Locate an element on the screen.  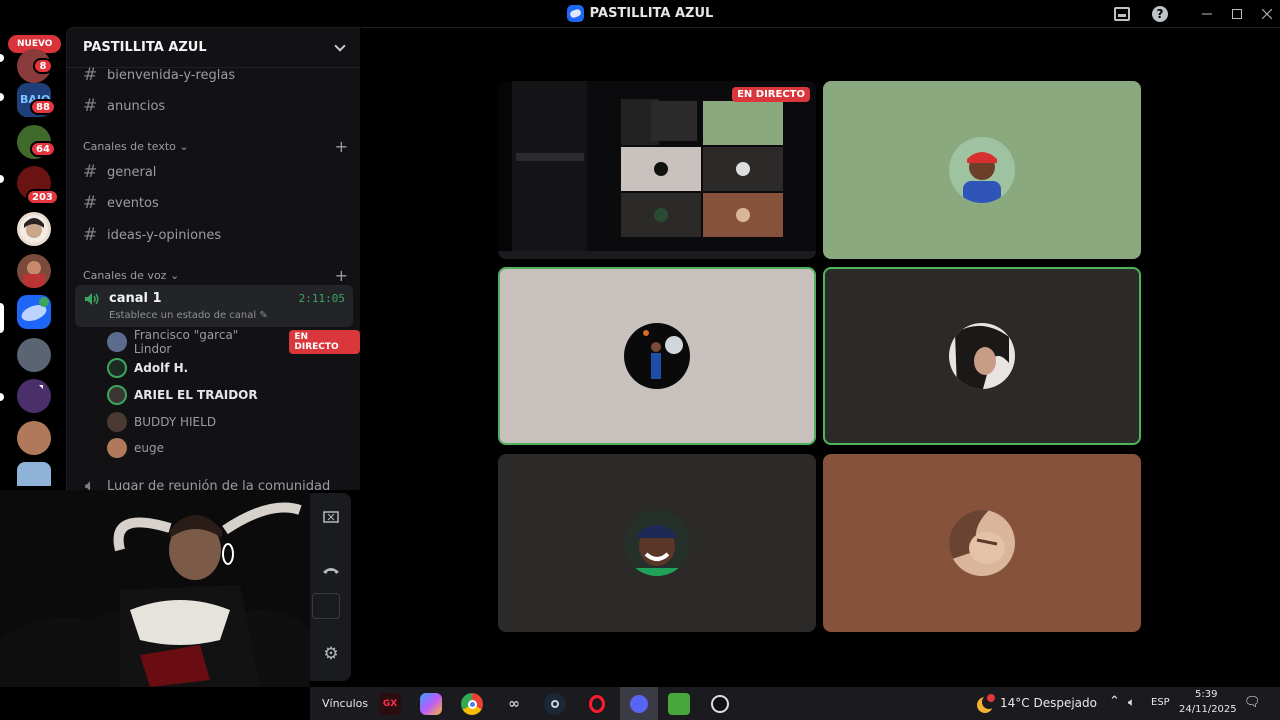
window-title-text: PASTILLITA AZUL is located at coordinates (651, 13).